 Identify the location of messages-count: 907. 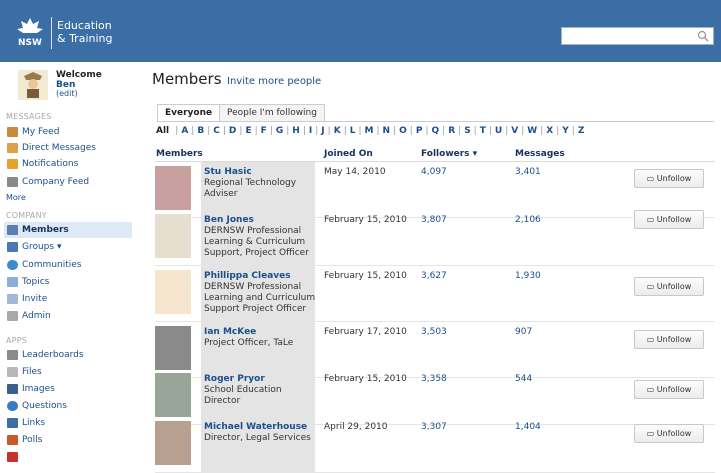
(523, 332).